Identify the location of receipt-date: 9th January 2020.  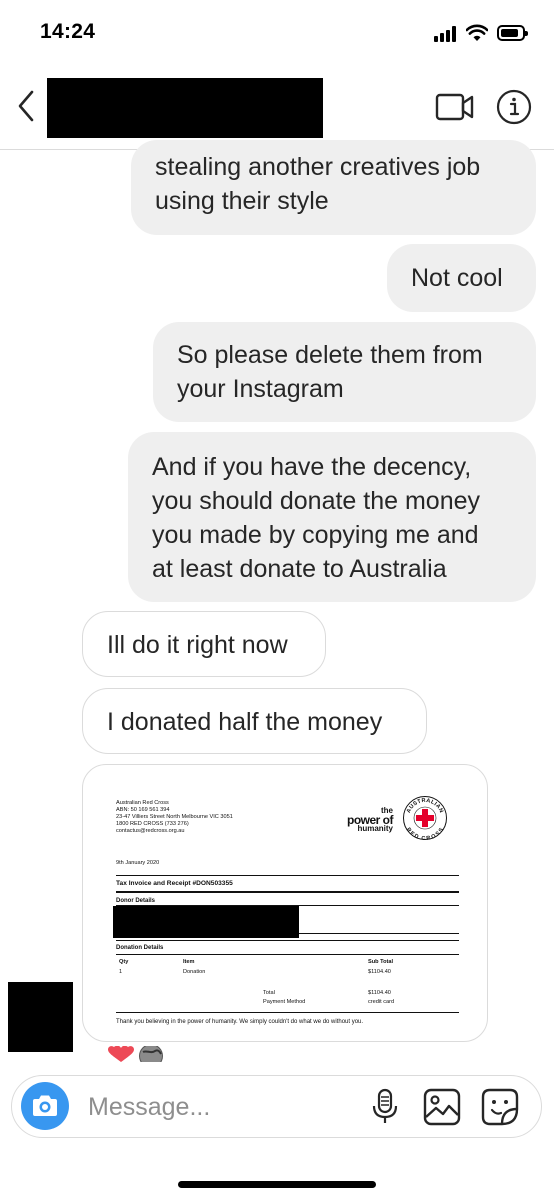
(138, 863).